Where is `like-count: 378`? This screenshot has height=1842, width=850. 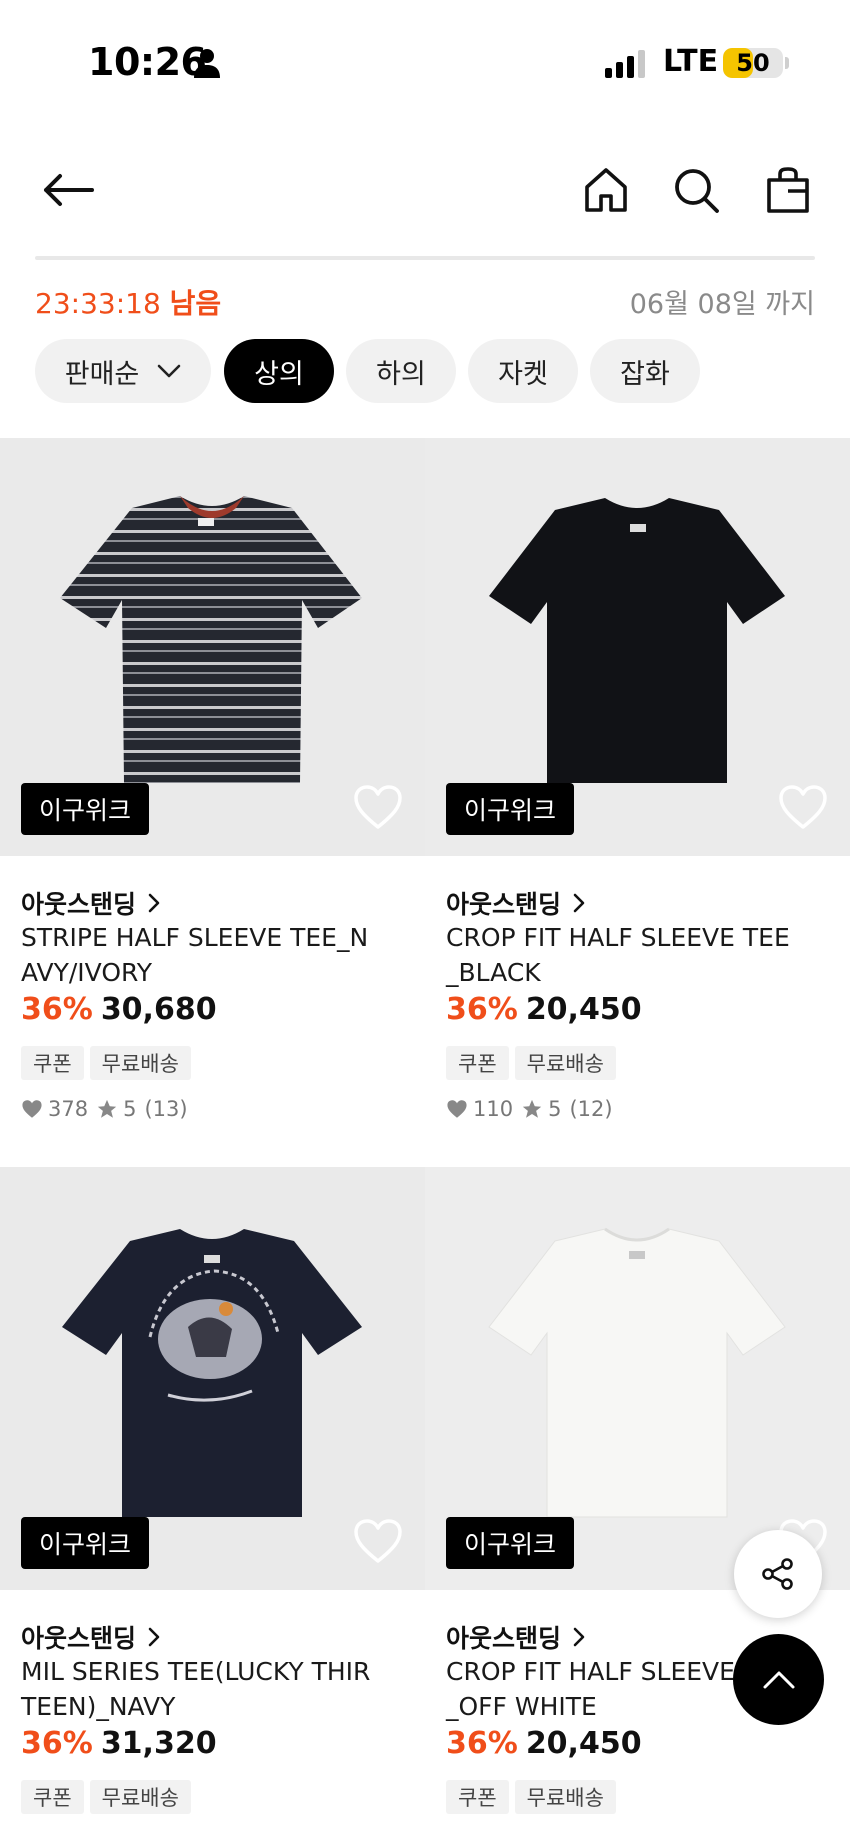 like-count: 378 is located at coordinates (68, 1109).